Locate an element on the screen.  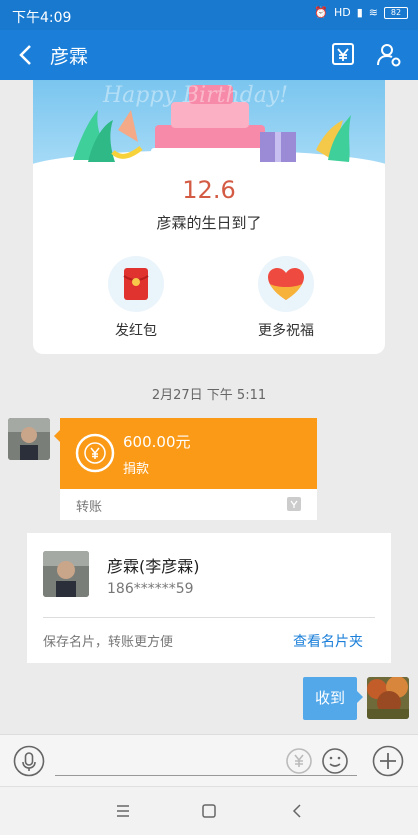
home-icon is located at coordinates (209, 811).